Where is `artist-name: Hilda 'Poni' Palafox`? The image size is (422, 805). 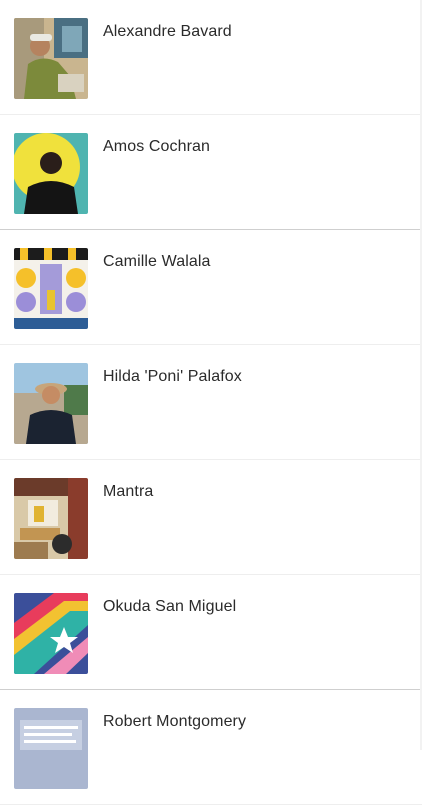 artist-name: Hilda 'Poni' Palafox is located at coordinates (172, 376).